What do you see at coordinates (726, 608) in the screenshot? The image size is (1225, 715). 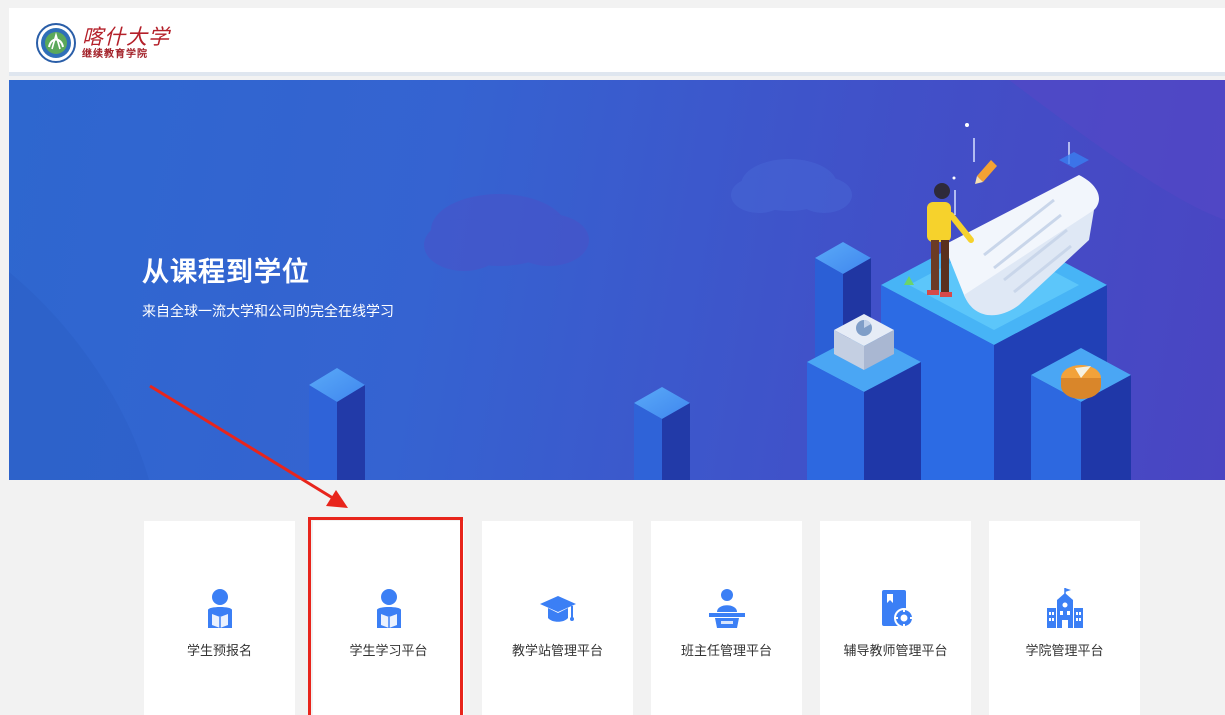 I see `lecturer-podium-icon` at bounding box center [726, 608].